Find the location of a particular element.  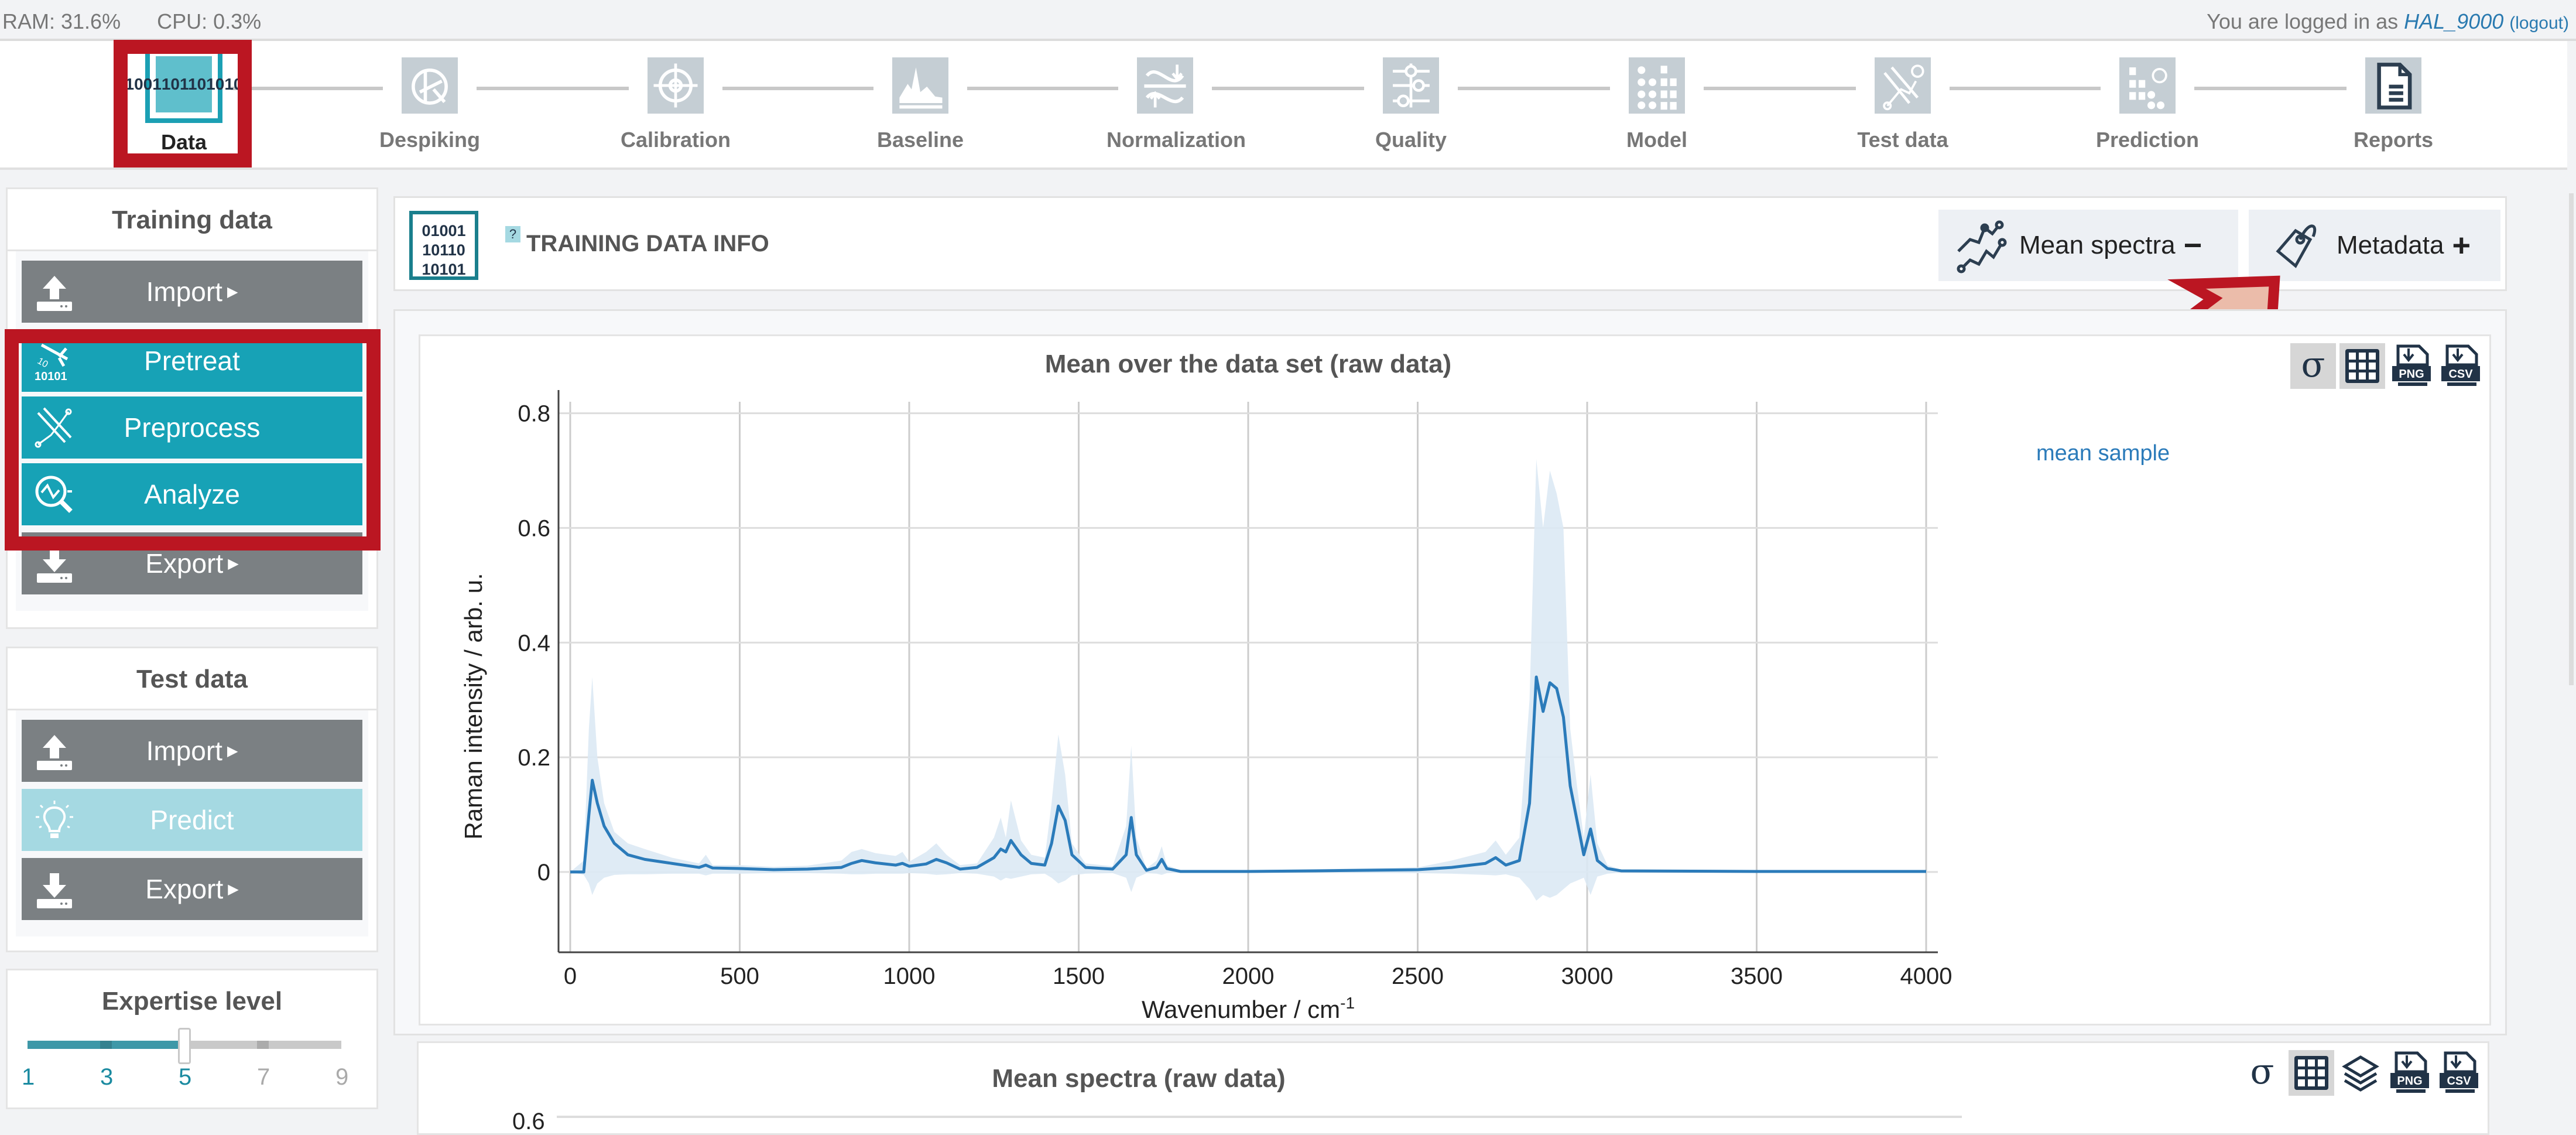

workflow-step-label: Data is located at coordinates (183, 142).